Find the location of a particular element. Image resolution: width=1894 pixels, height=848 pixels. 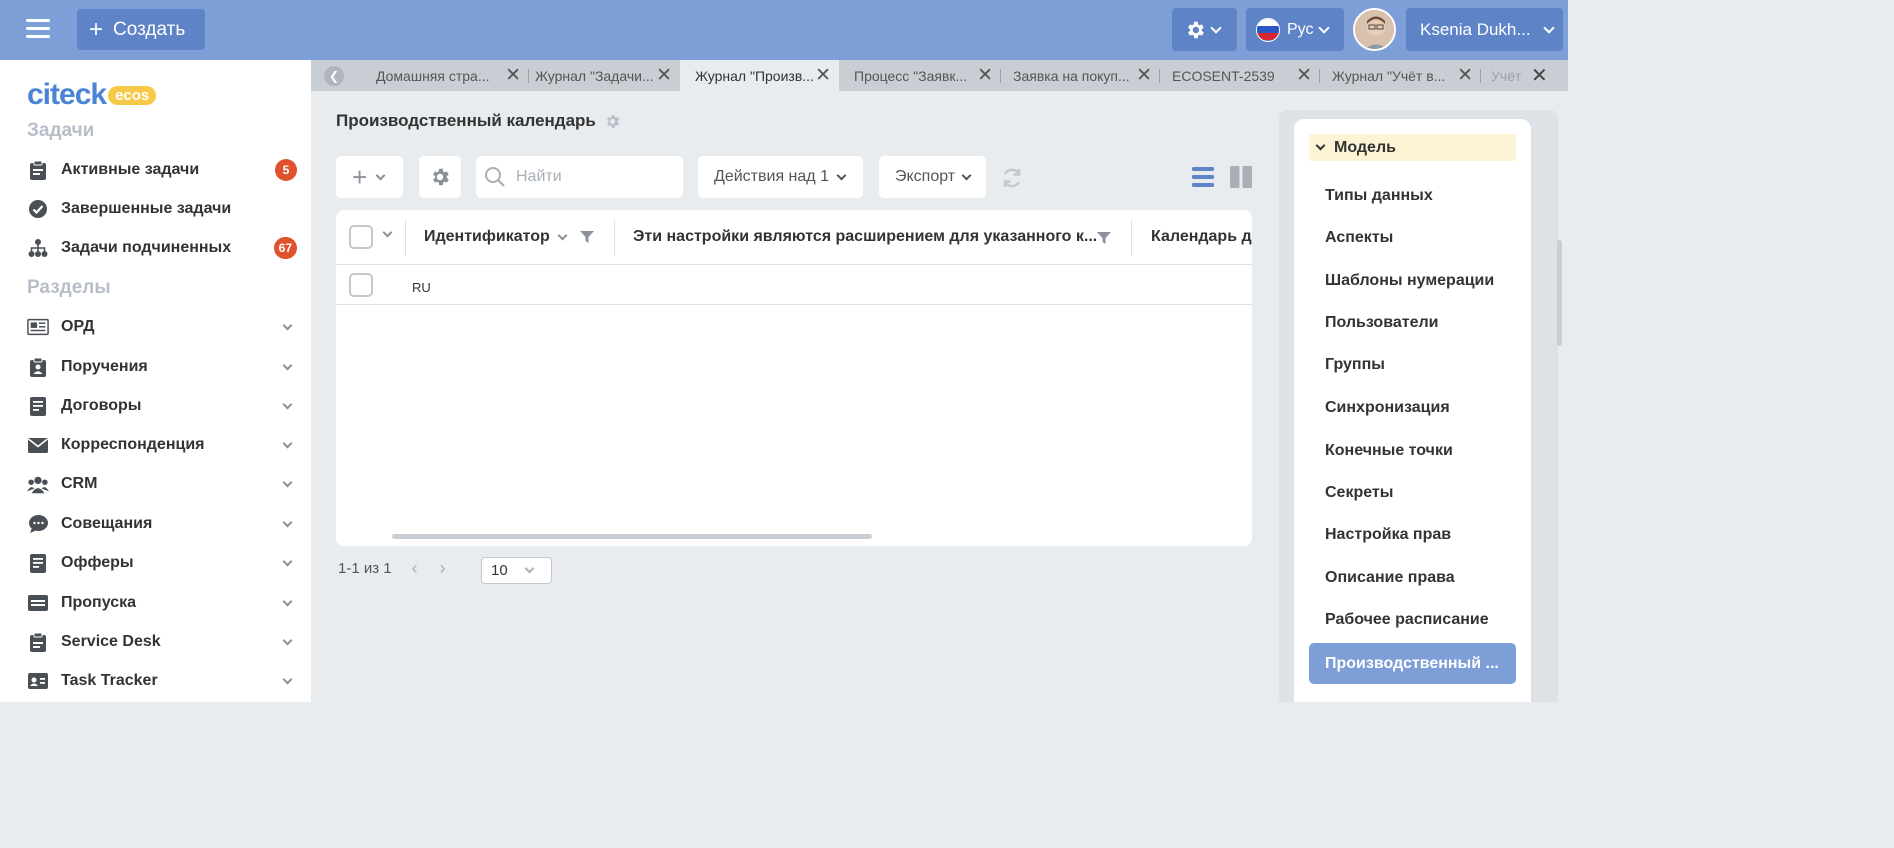

column-divider is located at coordinates (405, 238).